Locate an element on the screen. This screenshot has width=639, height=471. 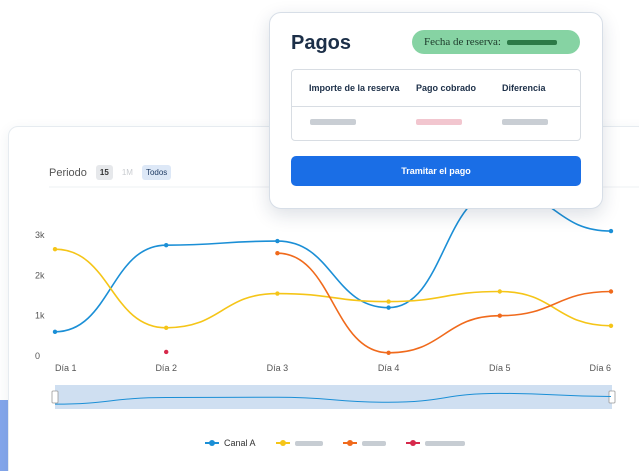
column-header-importe: Importe de la reserva is located at coordinates (354, 88).